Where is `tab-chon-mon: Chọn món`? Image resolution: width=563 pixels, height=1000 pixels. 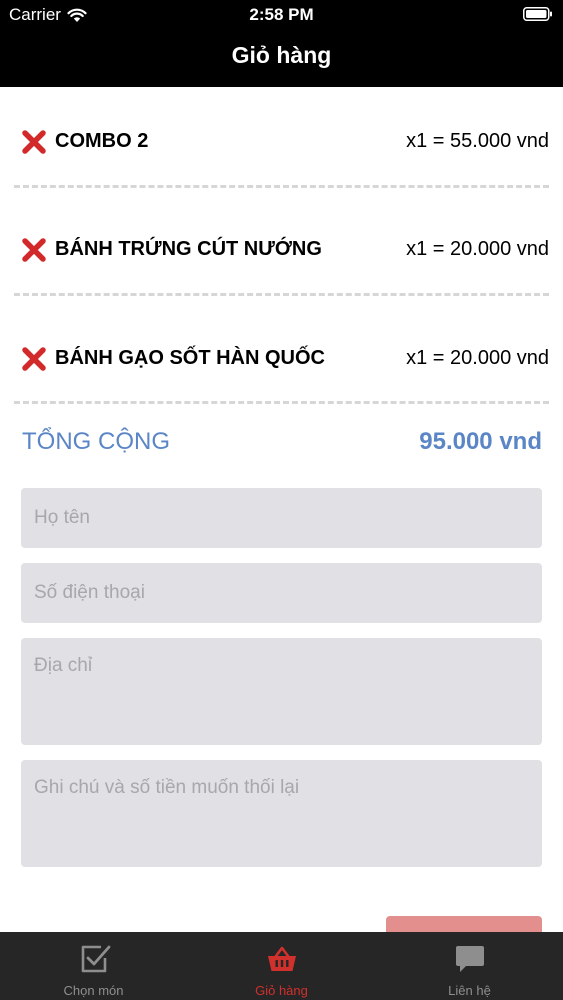 tab-chon-mon: Chọn món is located at coordinates (93, 966).